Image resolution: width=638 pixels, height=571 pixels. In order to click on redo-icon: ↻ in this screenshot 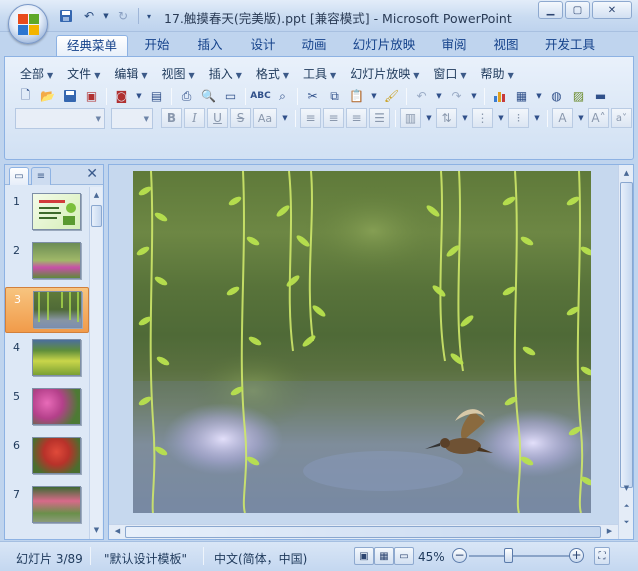, I will do `click(123, 16)`.